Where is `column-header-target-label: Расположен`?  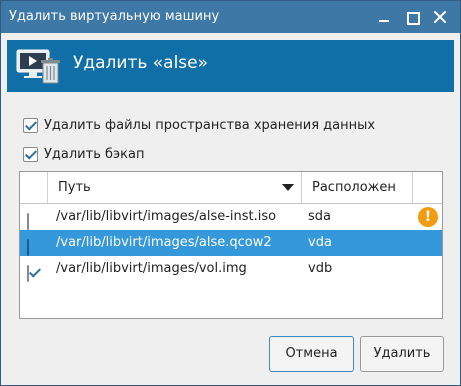
column-header-target-label: Расположен is located at coordinates (354, 187).